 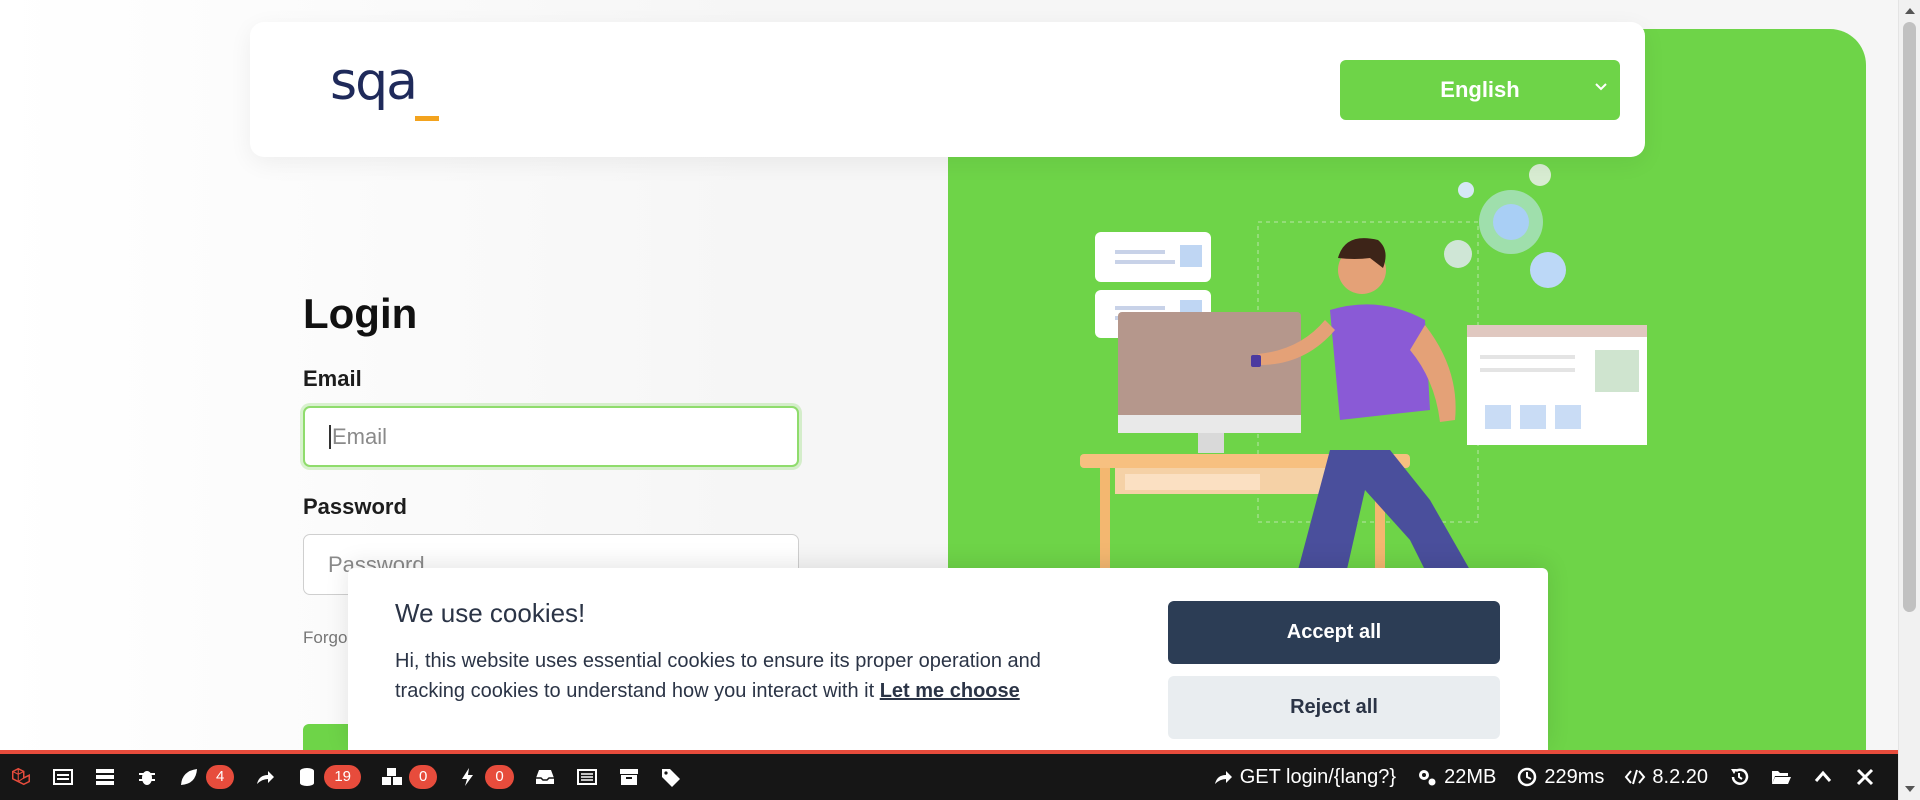 What do you see at coordinates (1910, 789) in the screenshot?
I see `scroll-down-icon` at bounding box center [1910, 789].